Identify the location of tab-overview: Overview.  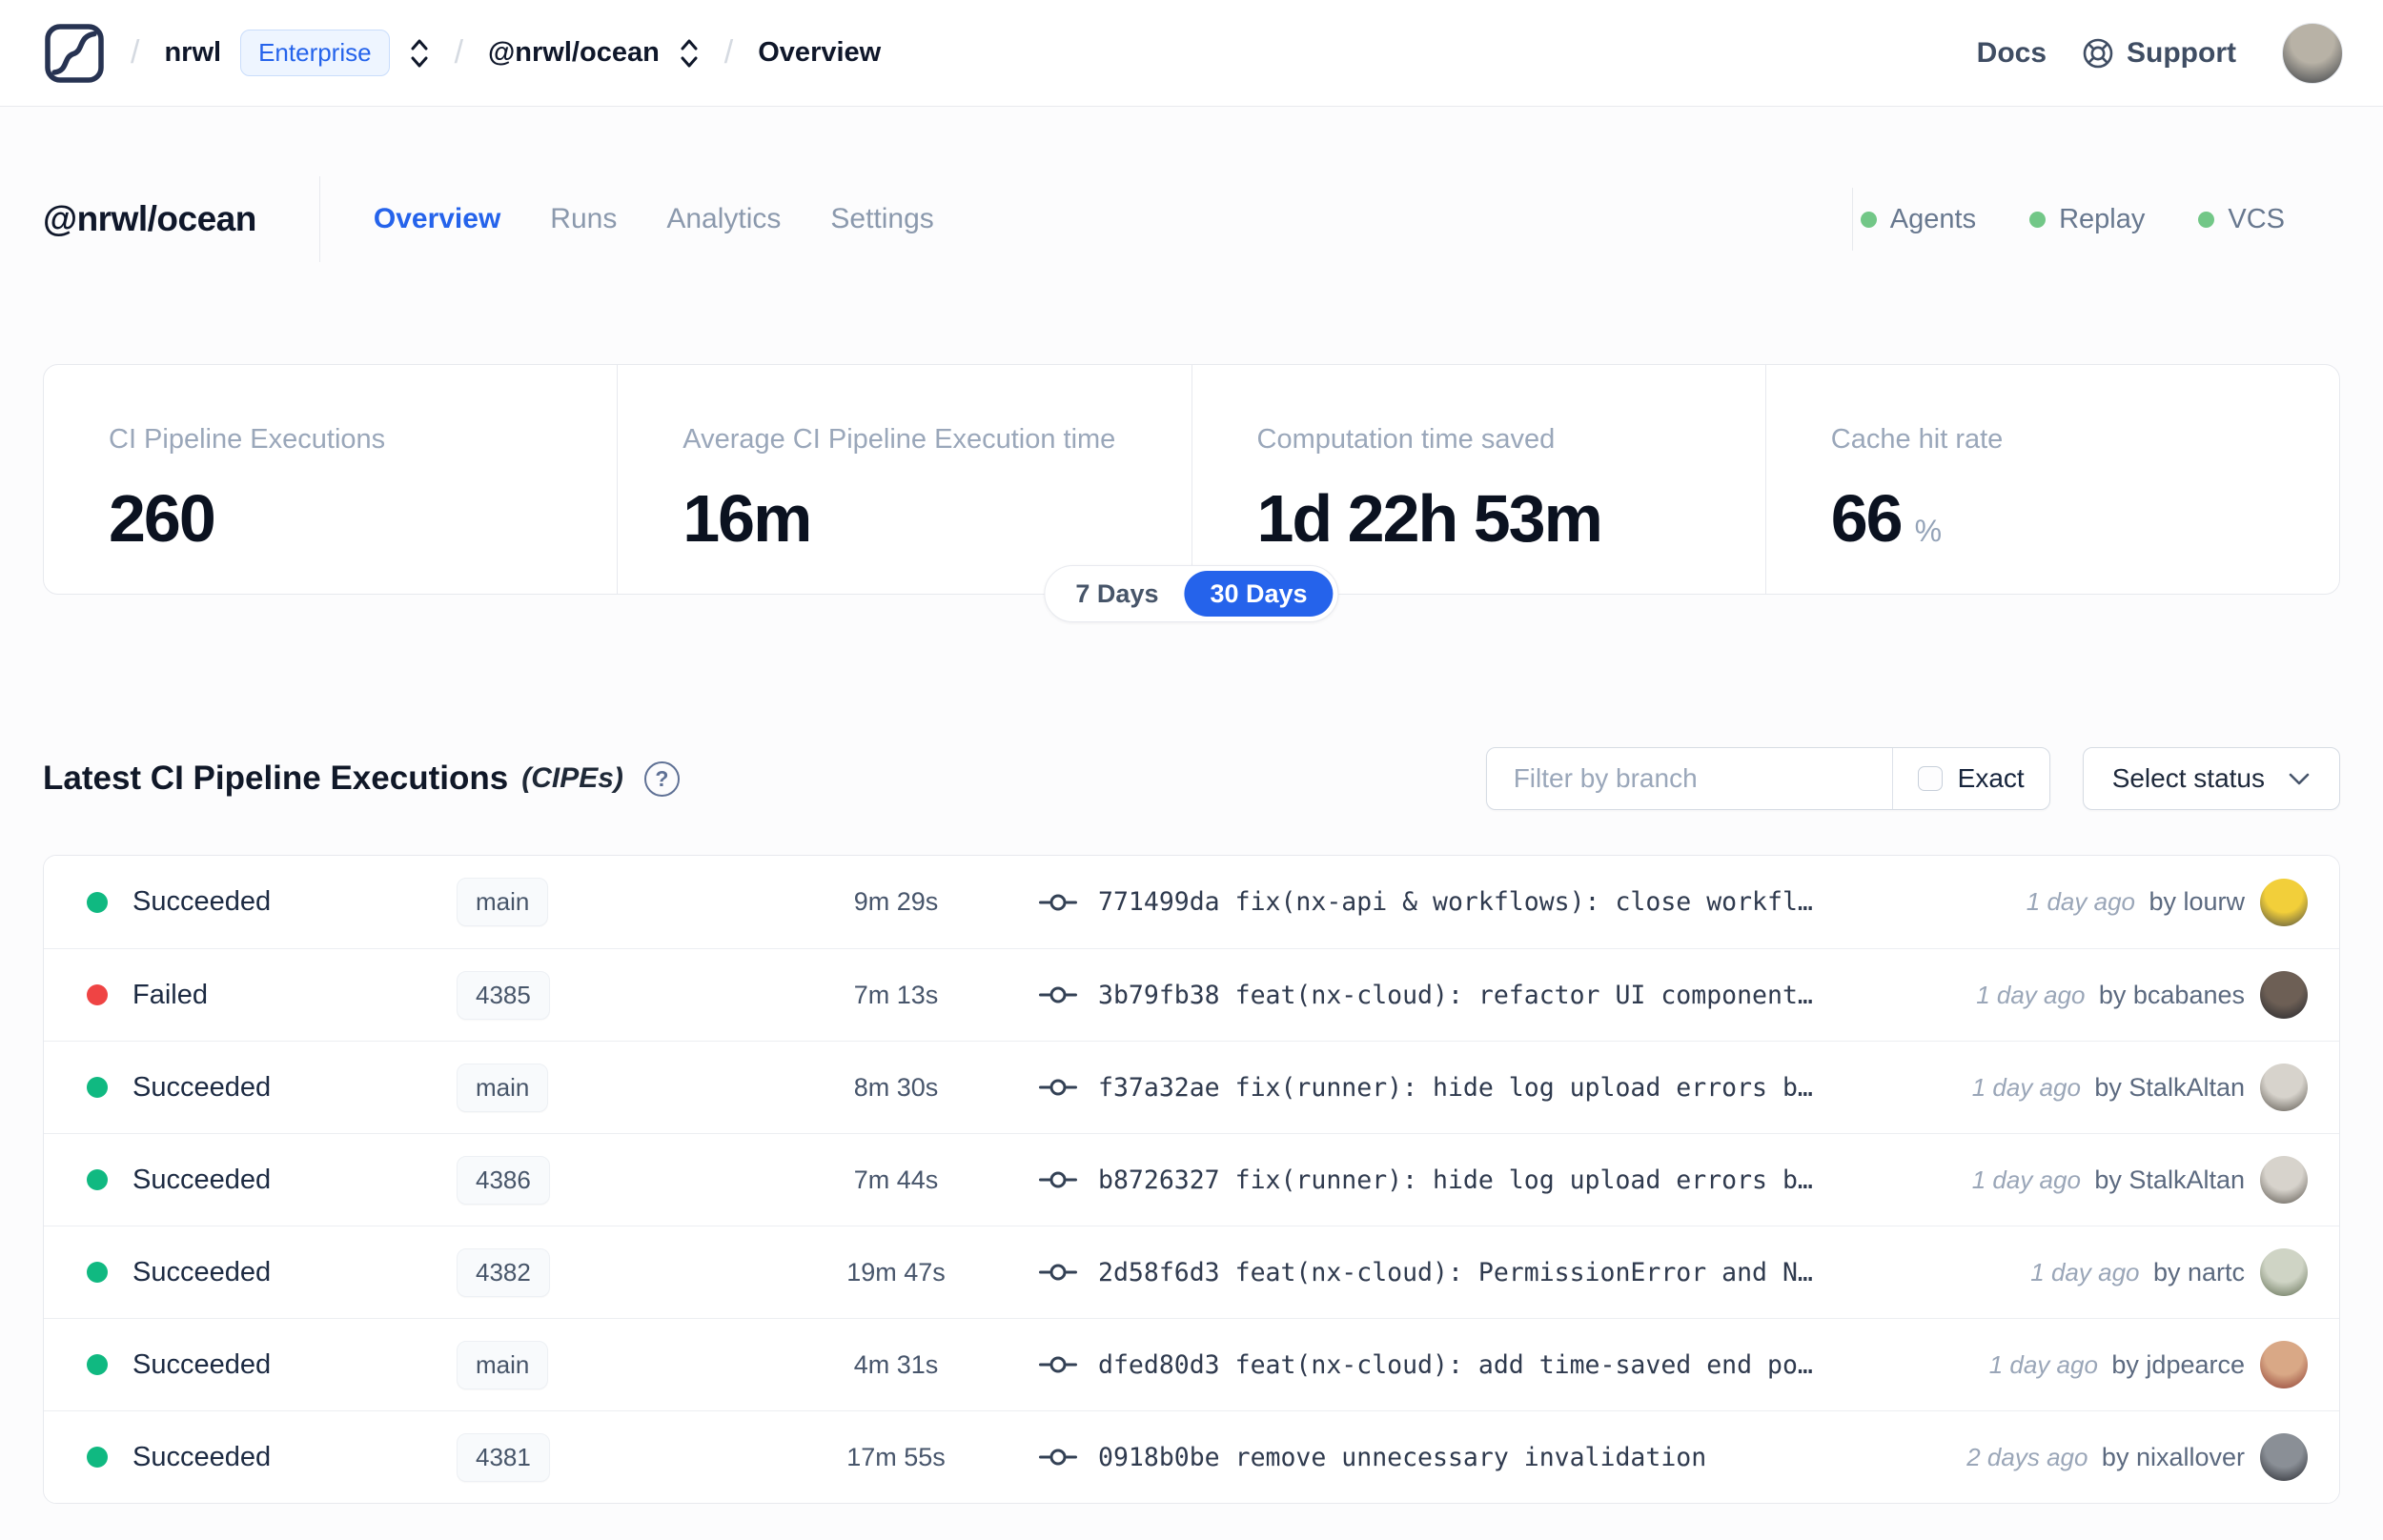
(437, 219).